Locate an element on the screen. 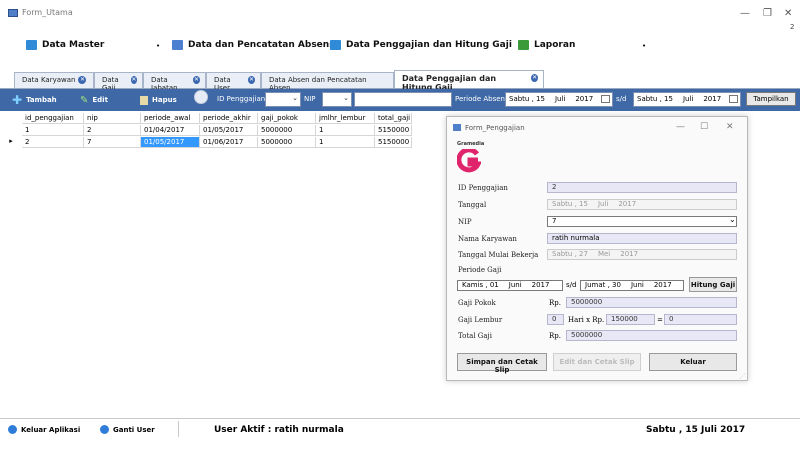  menu-data-master: Data Master is located at coordinates (65, 45).